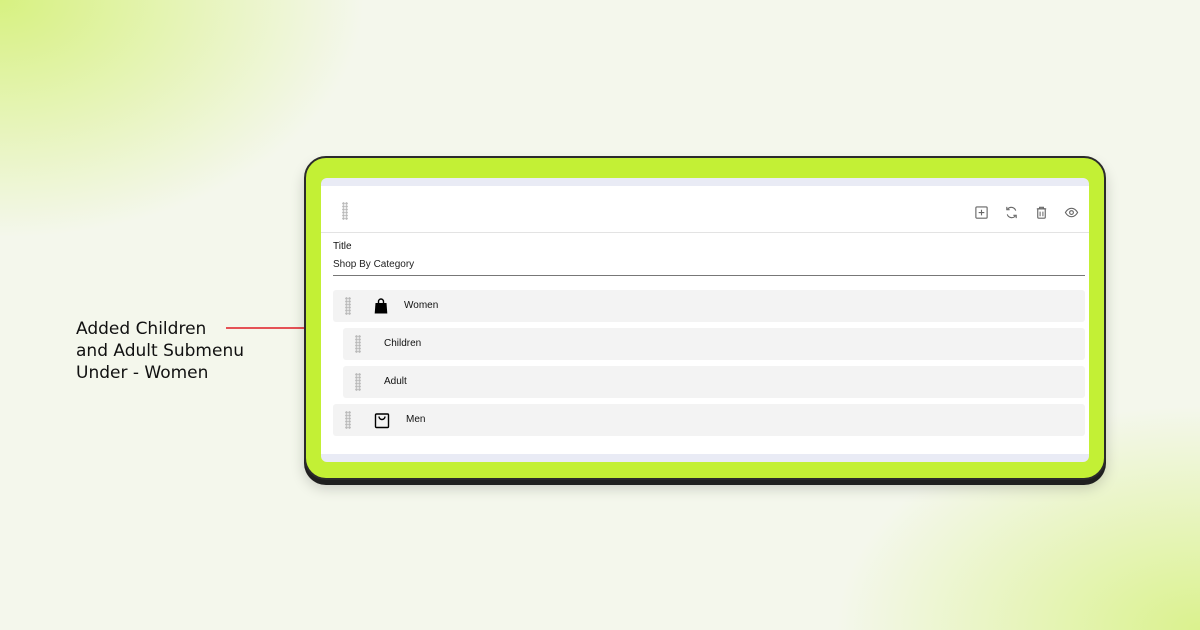 The height and width of the screenshot is (630, 1200). Describe the element at coordinates (1011, 212) in the screenshot. I see `refresh-icon` at that location.